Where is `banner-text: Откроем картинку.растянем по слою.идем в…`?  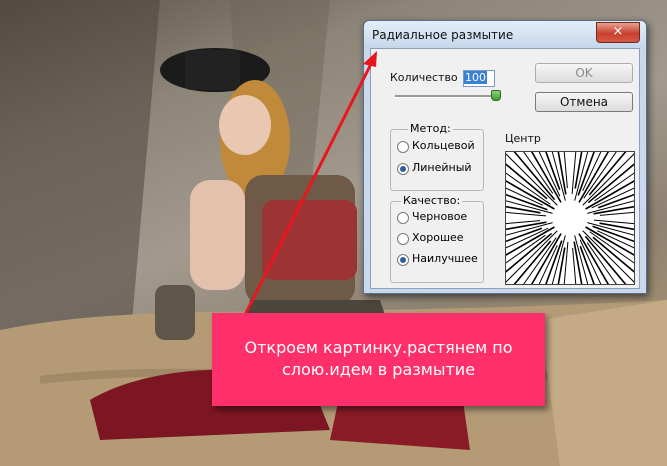
banner-text: Откроем картинку.растянем по слою.идем в… is located at coordinates (378, 358).